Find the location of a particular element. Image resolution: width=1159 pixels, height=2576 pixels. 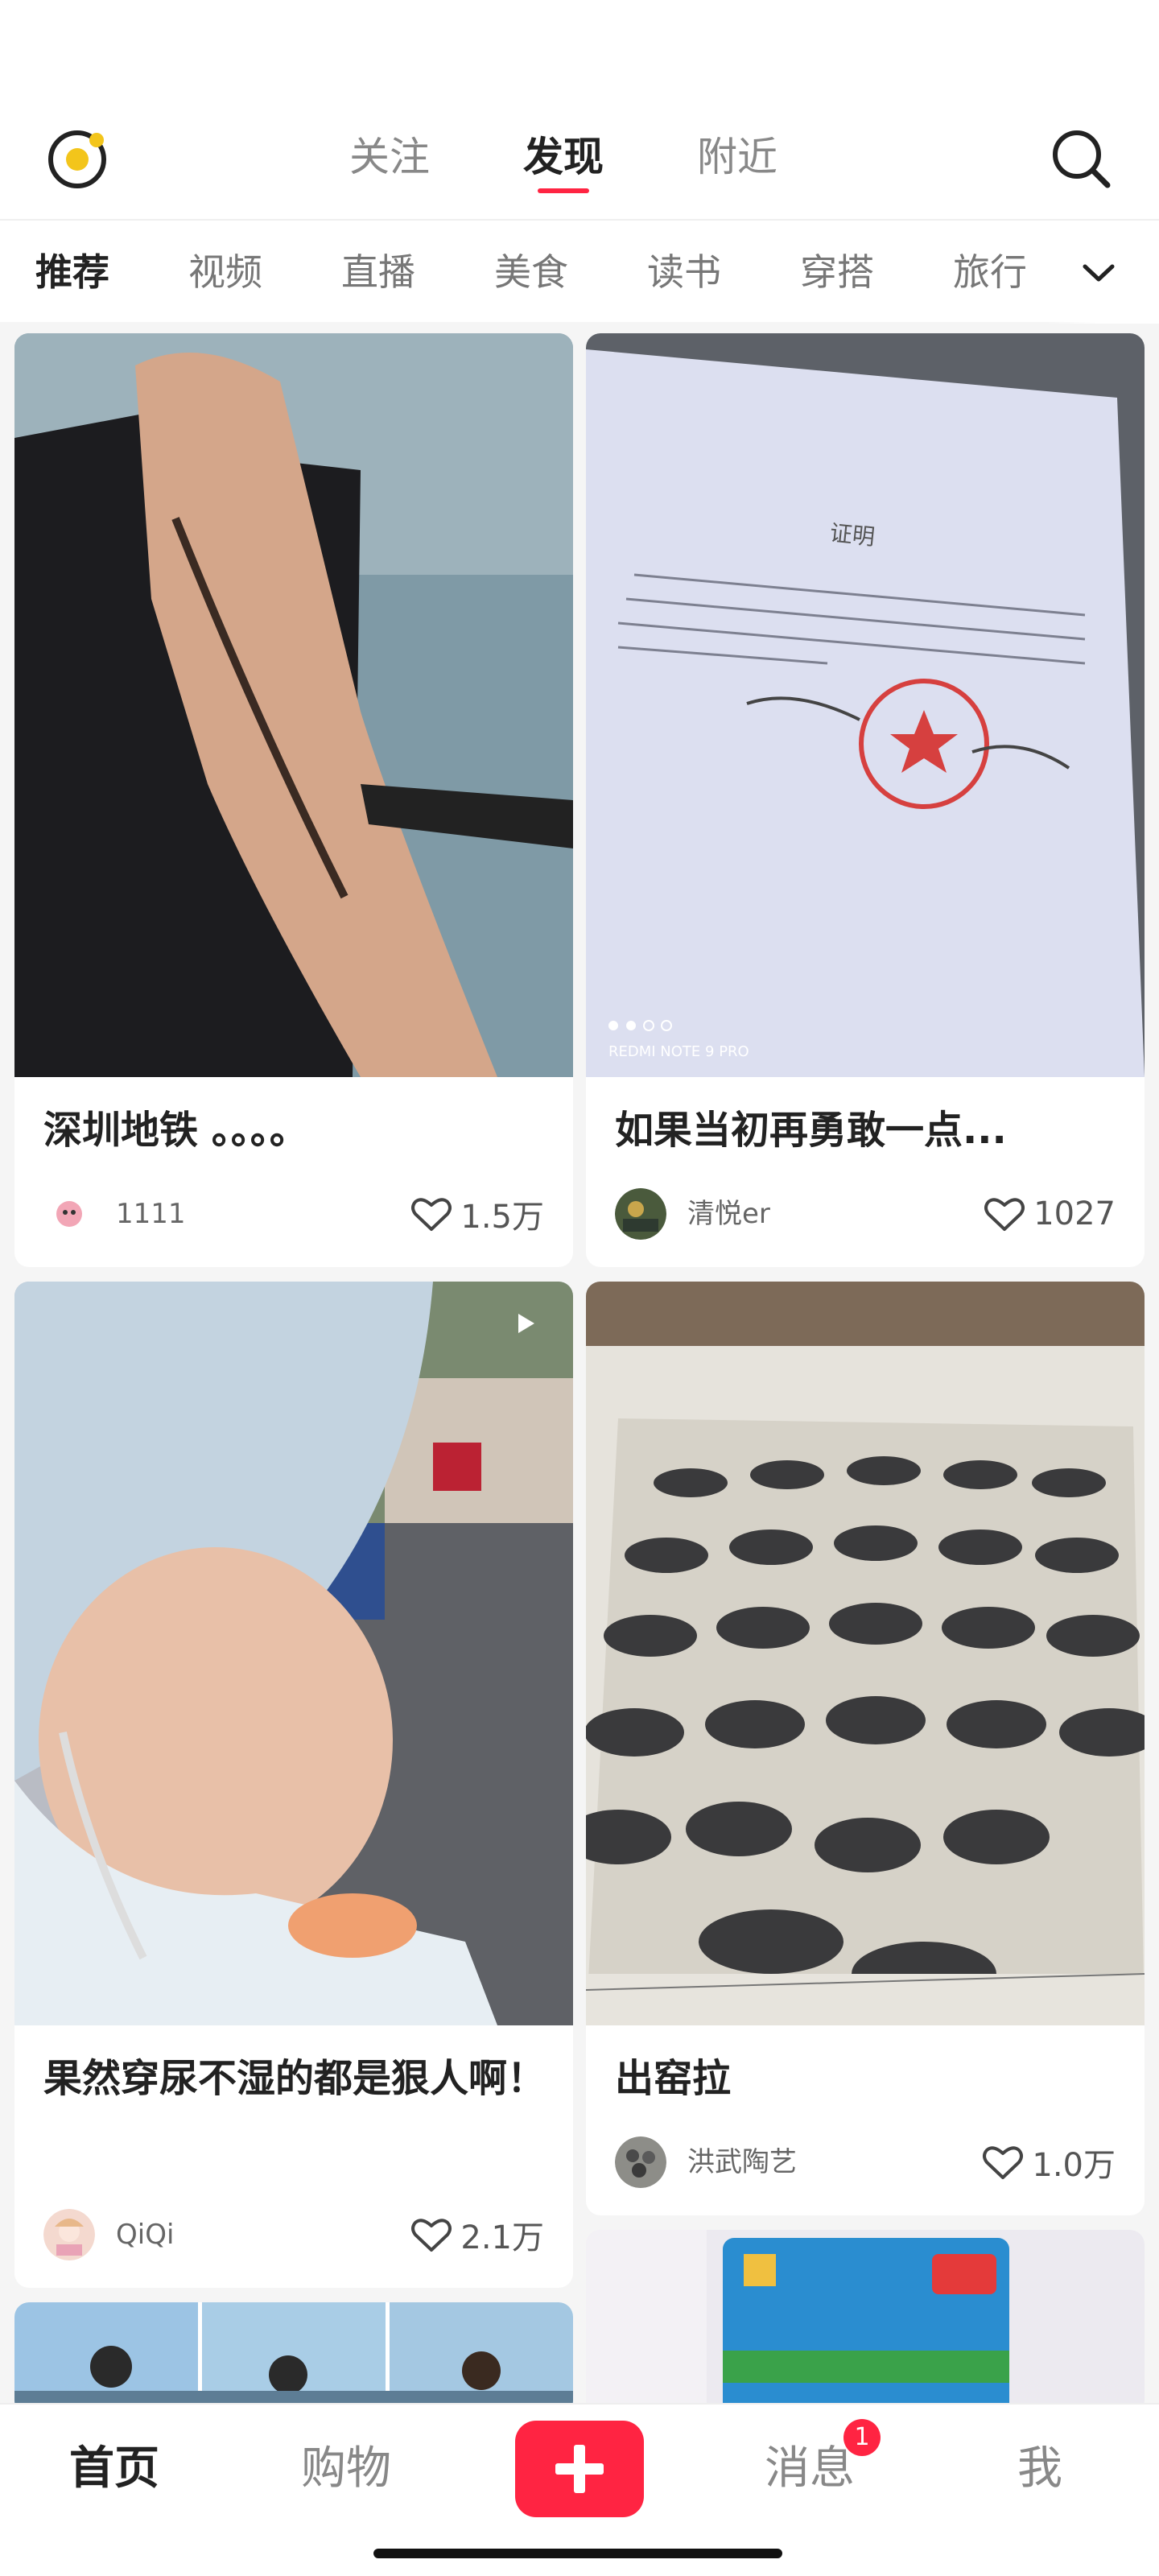

category-outfit: 穿搭 is located at coordinates (837, 272).